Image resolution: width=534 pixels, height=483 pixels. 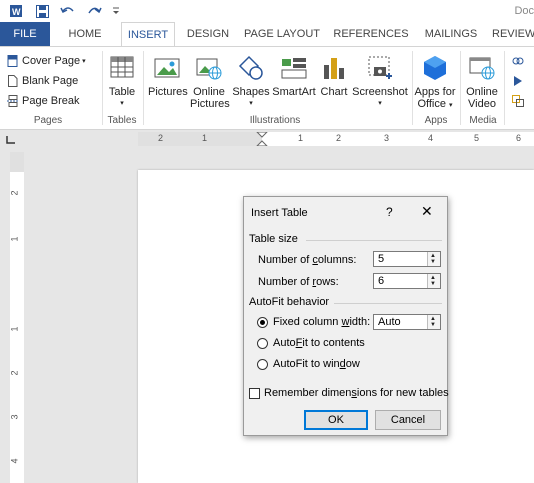 I want to click on screenshot-icon, so click(x=380, y=68).